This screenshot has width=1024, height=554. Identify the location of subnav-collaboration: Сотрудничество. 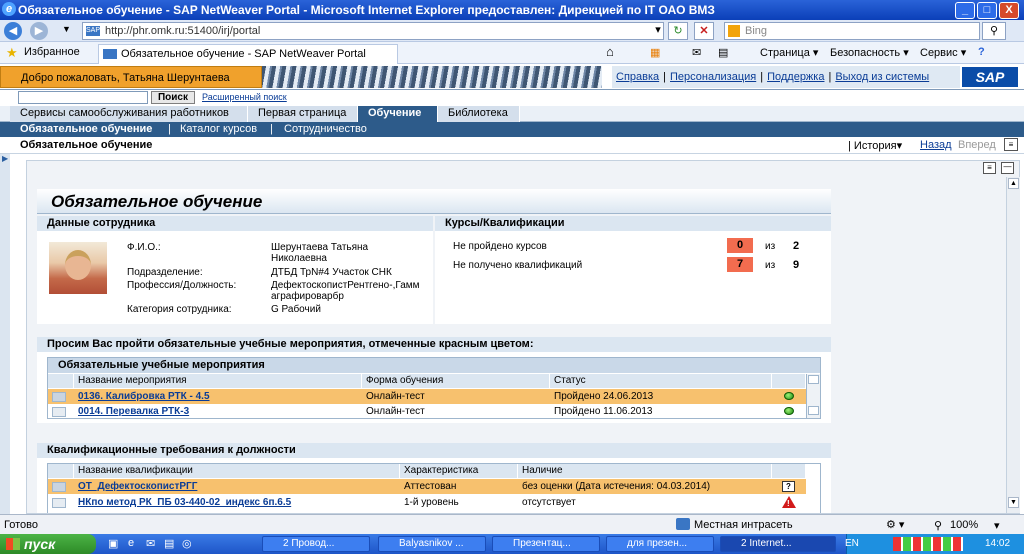
(325, 129).